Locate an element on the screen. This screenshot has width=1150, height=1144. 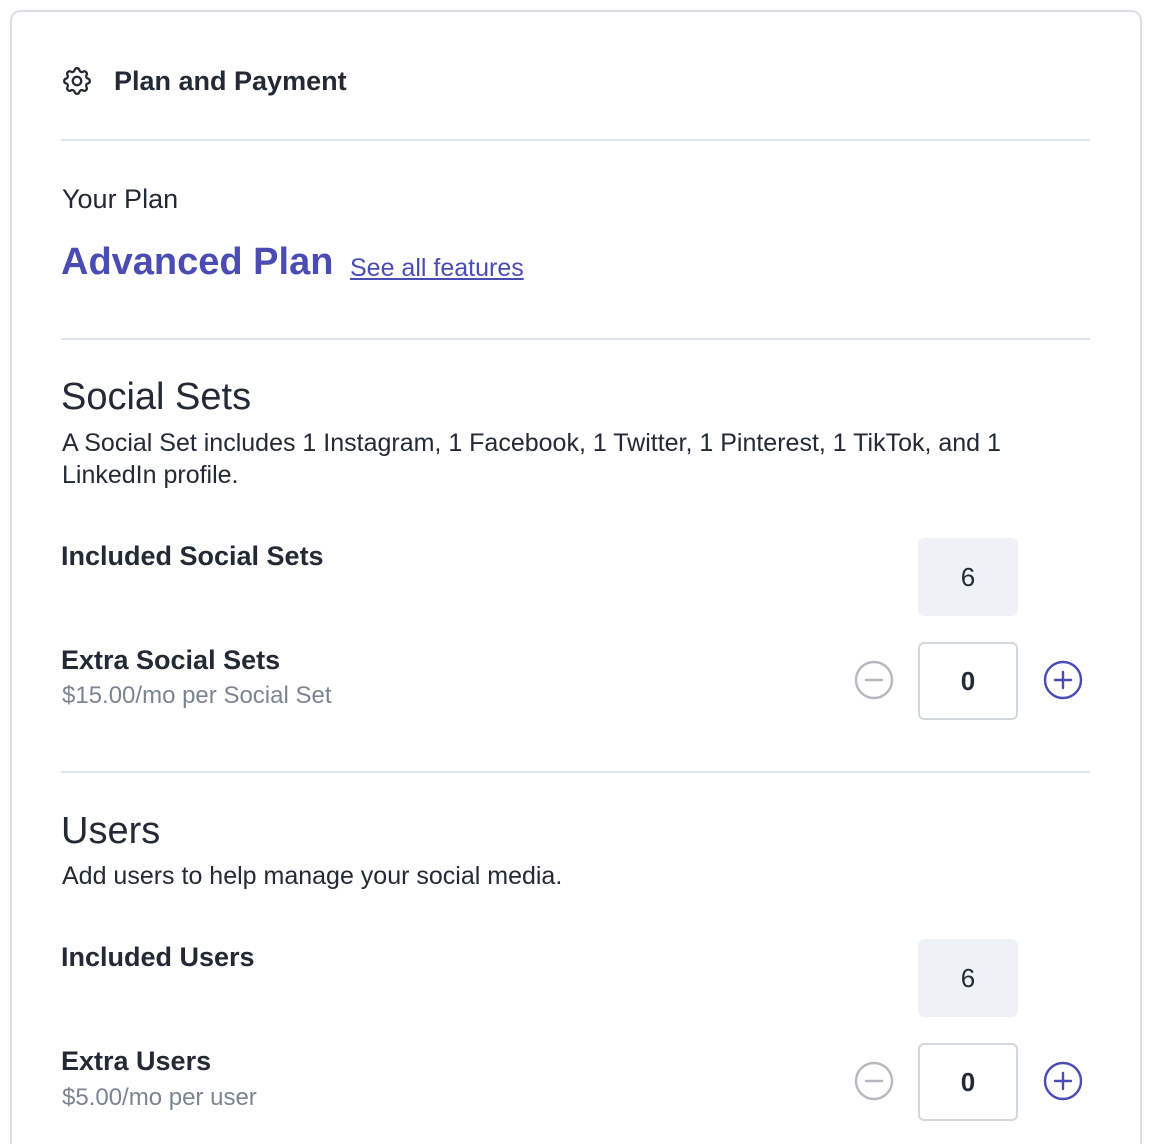
extra-users-label: Extra Users is located at coordinates (136, 1061).